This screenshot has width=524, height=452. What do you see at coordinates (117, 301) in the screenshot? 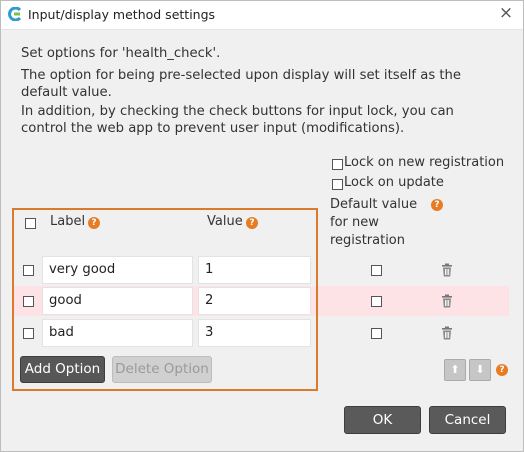
I see `option-label-input: good` at bounding box center [117, 301].